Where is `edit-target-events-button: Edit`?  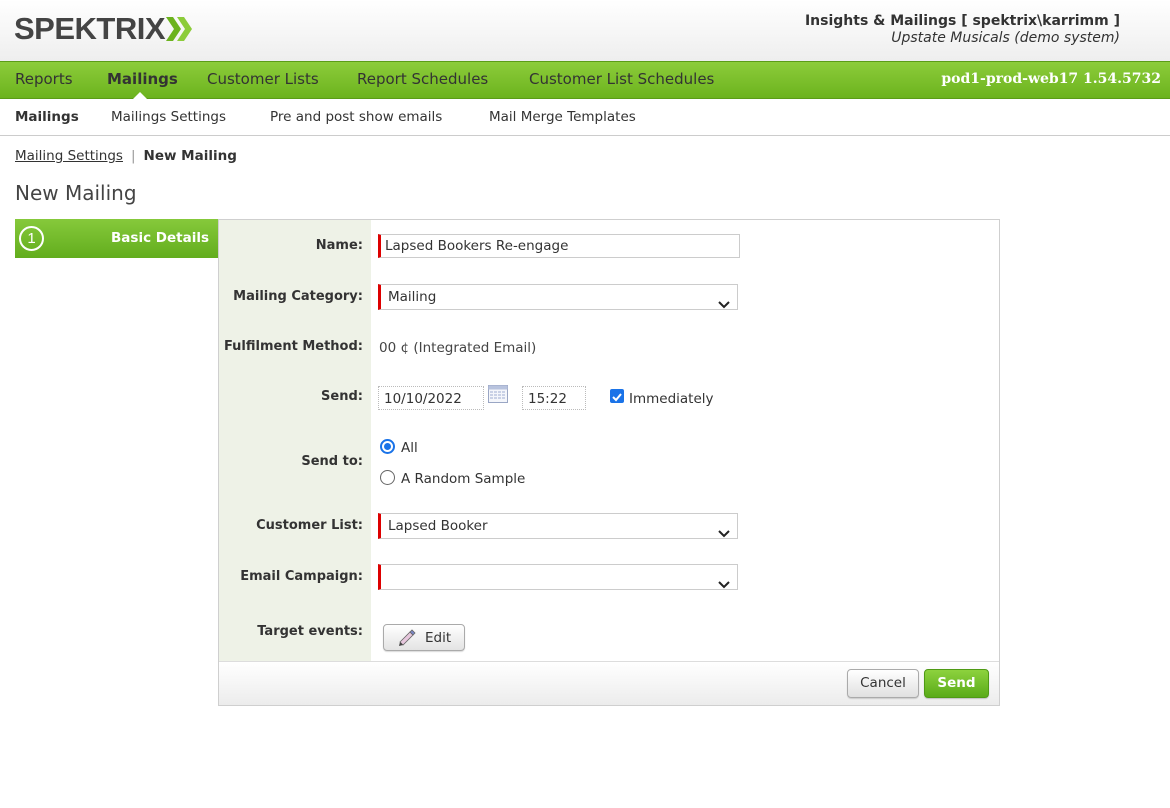 edit-target-events-button: Edit is located at coordinates (424, 637).